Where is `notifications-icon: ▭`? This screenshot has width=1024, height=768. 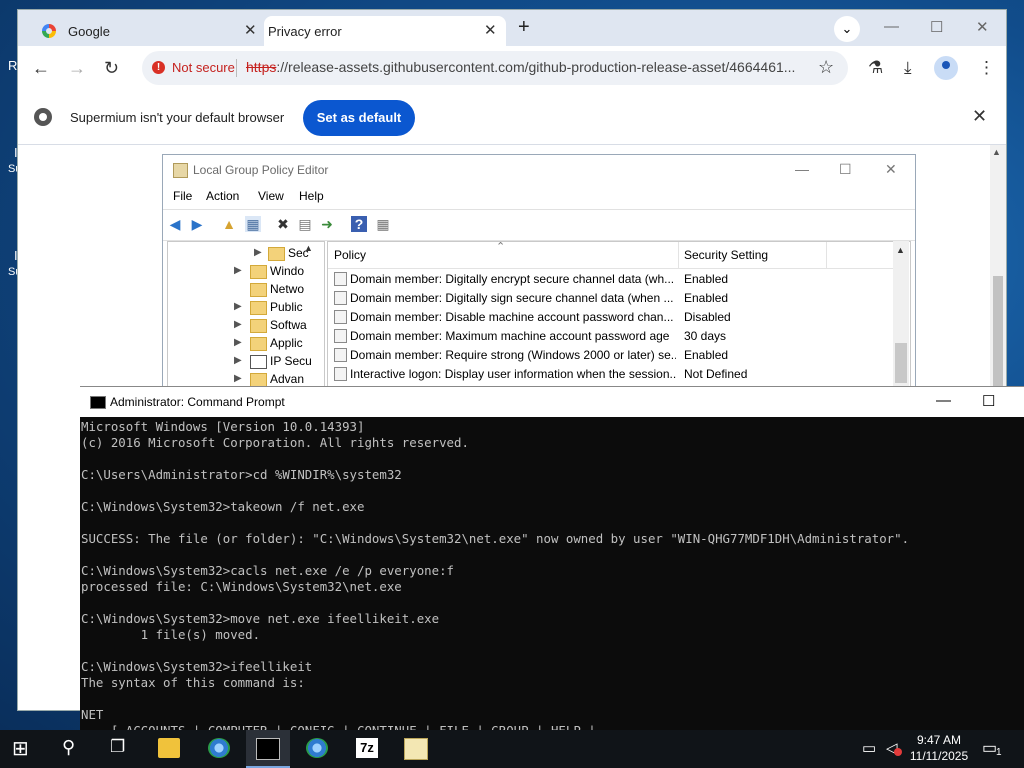
notifications-icon: ▭ is located at coordinates (989, 748).